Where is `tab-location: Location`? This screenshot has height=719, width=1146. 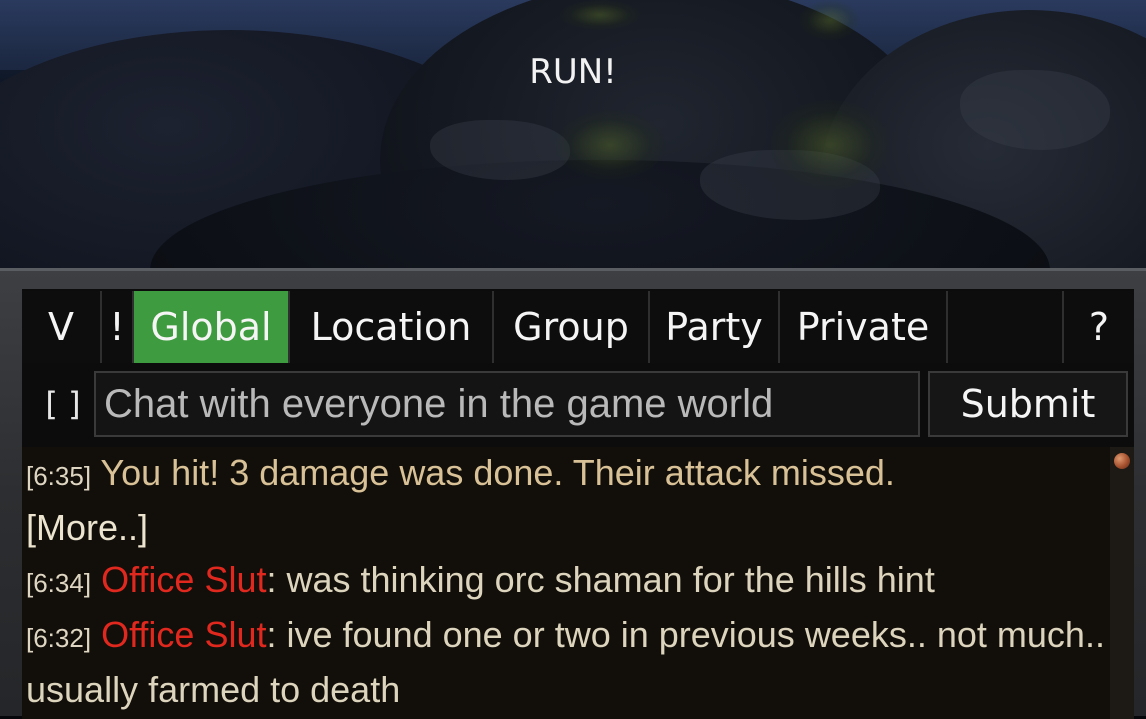
tab-location: Location is located at coordinates (392, 327).